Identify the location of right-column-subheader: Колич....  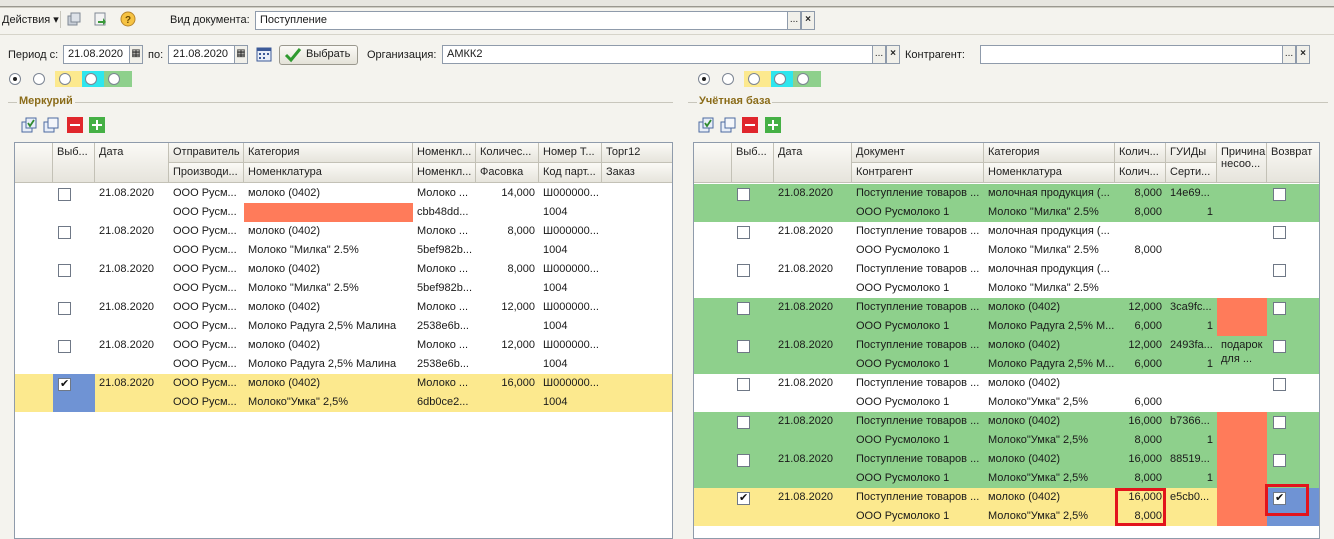
(1140, 173).